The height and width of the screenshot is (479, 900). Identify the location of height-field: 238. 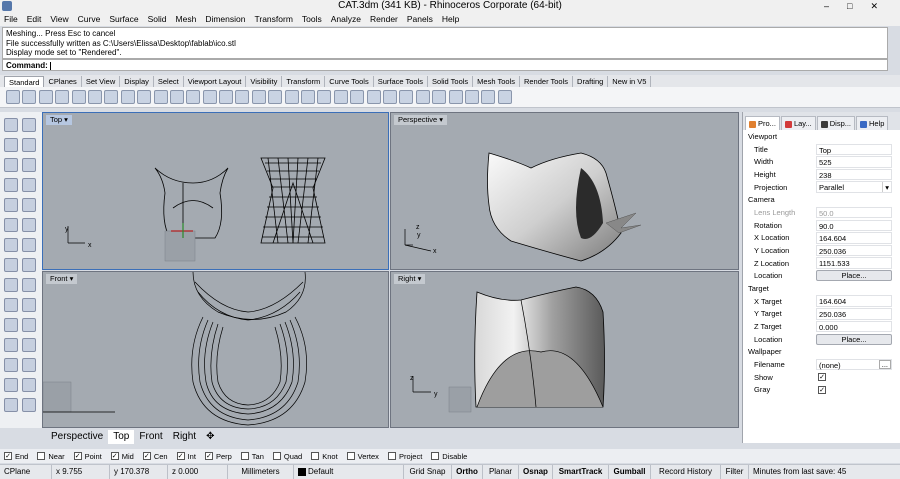
(854, 174).